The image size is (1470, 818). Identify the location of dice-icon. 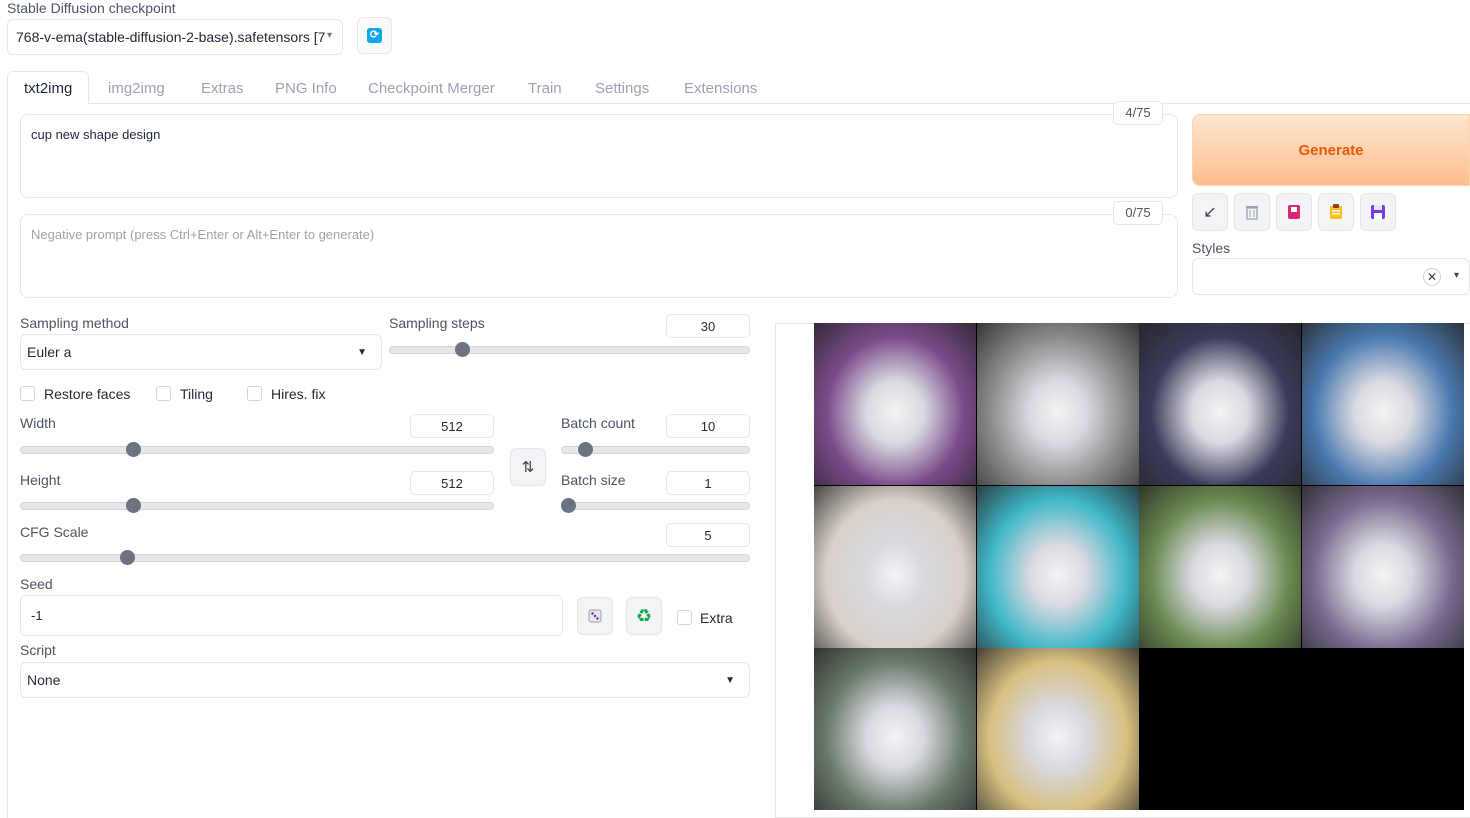
(595, 616).